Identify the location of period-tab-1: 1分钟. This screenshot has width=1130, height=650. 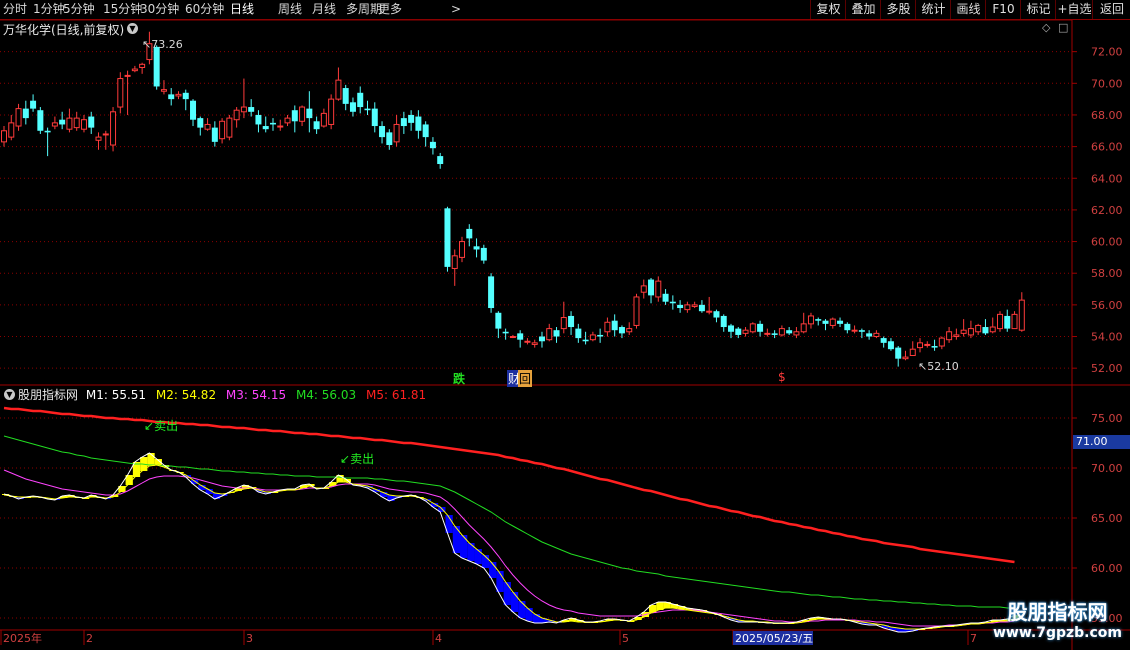
(49, 9).